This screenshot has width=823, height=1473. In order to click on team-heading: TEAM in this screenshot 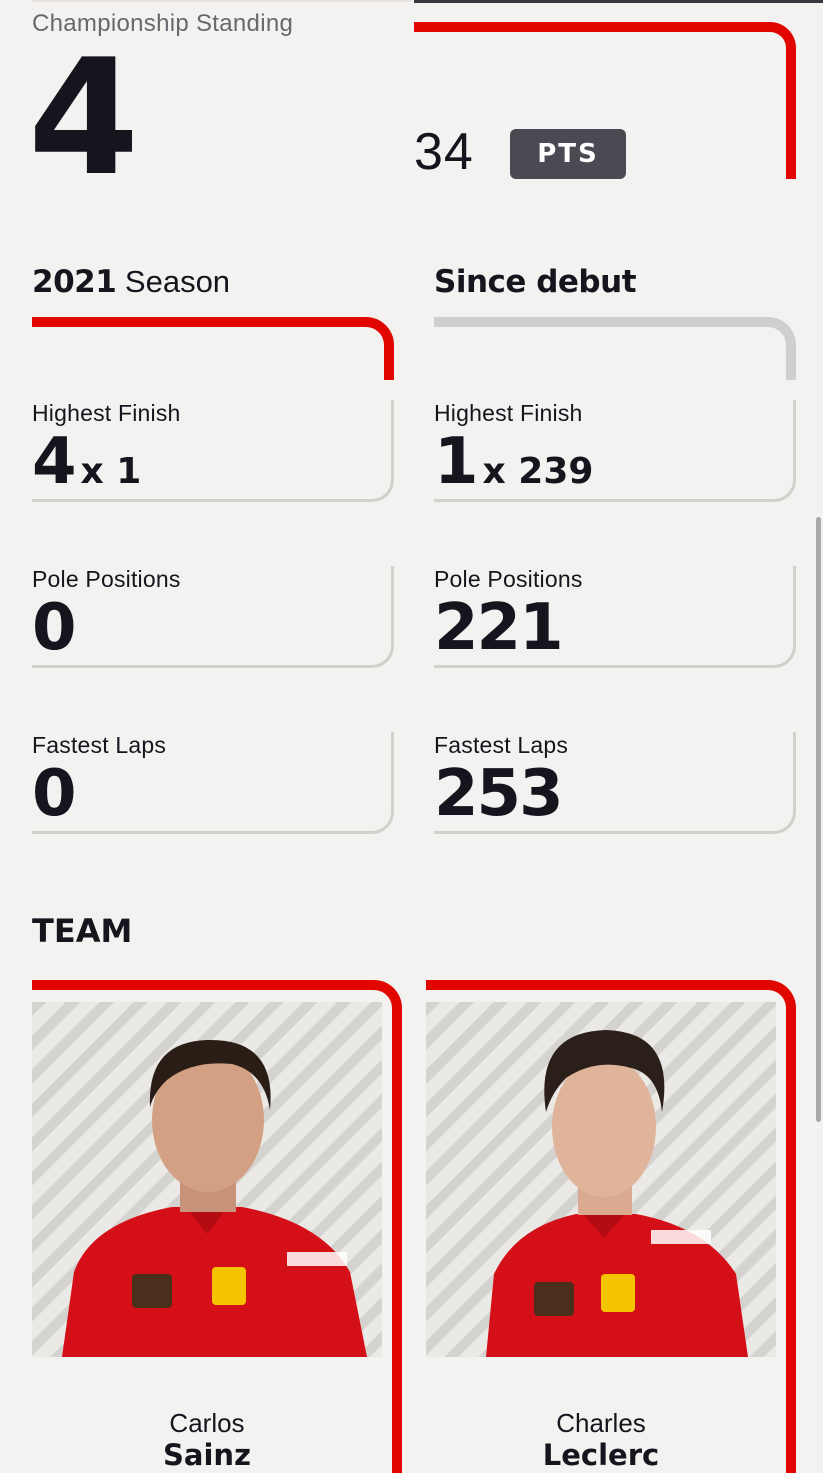, I will do `click(82, 931)`.